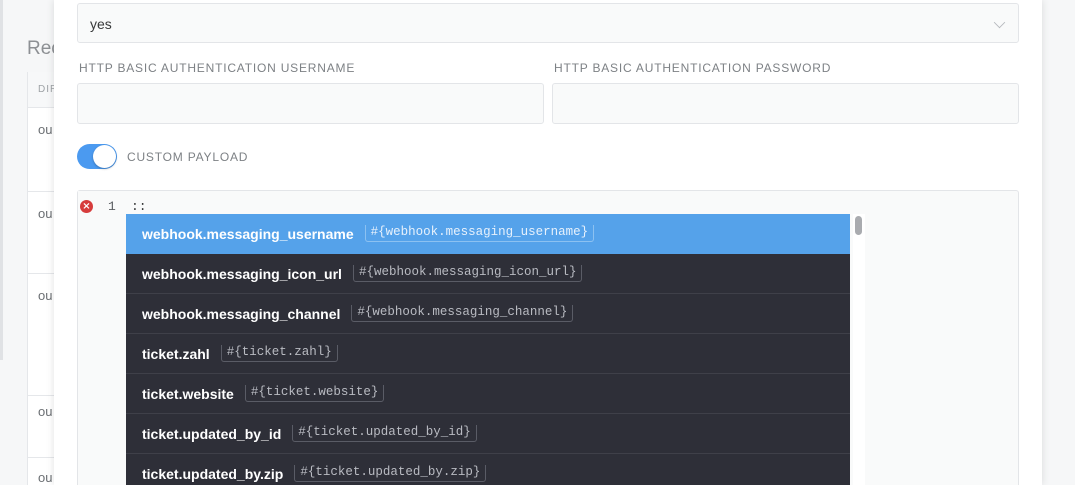  What do you see at coordinates (785, 103) in the screenshot?
I see `password-input` at bounding box center [785, 103].